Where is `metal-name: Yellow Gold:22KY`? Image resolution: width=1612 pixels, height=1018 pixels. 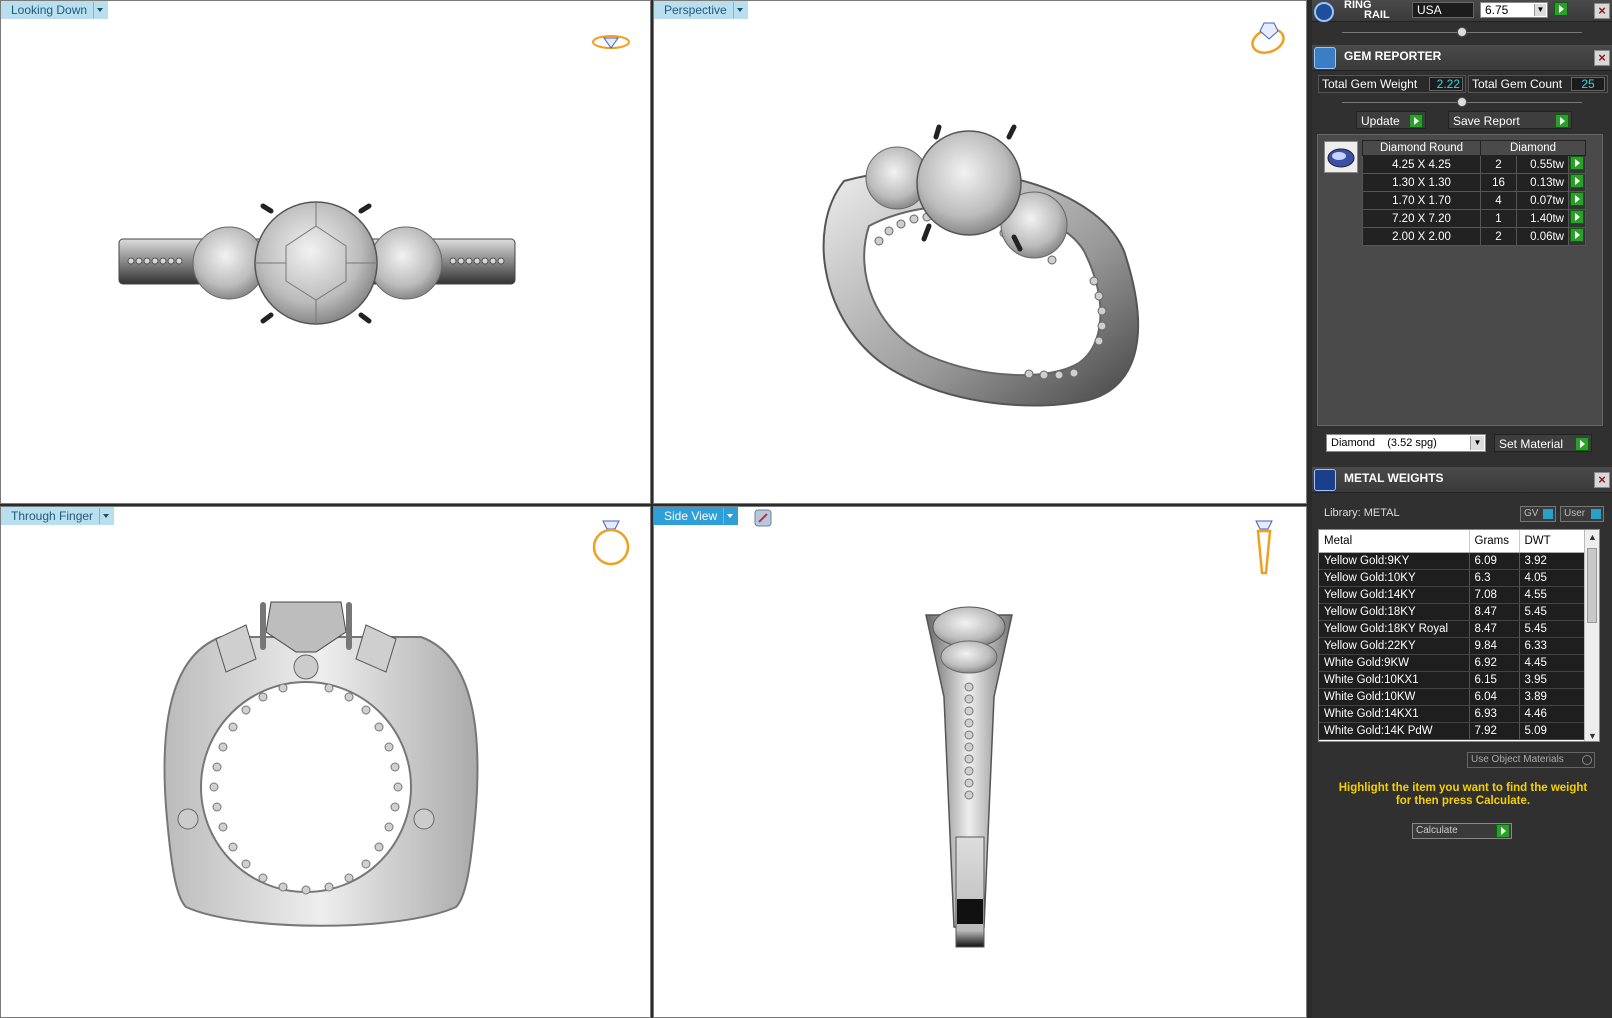
metal-name: Yellow Gold:22KY is located at coordinates (1394, 646).